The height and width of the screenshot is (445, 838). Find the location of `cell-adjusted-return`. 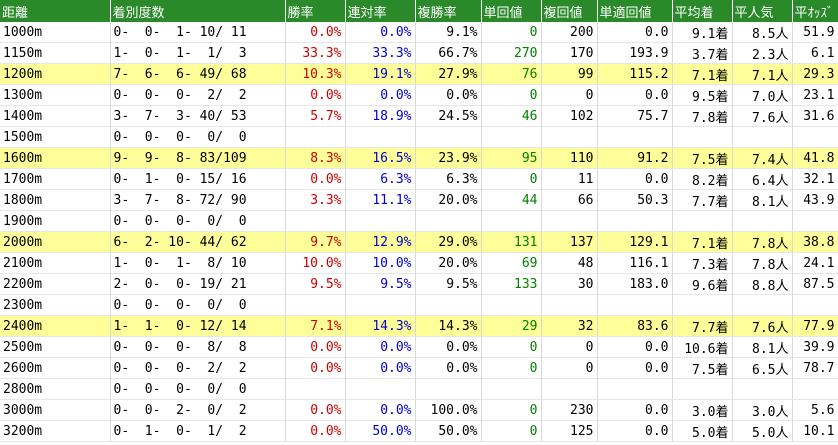

cell-adjusted-return is located at coordinates (635, 305).